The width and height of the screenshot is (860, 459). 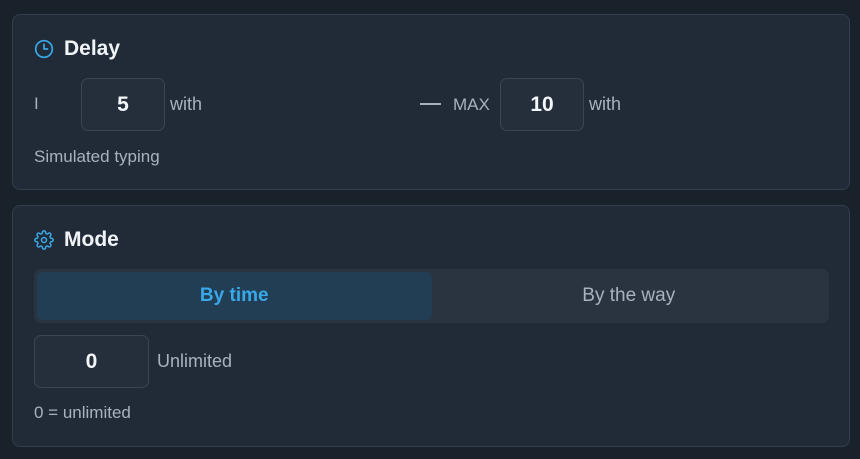 What do you see at coordinates (36, 103) in the screenshot?
I see `delay-prefix-label: I` at bounding box center [36, 103].